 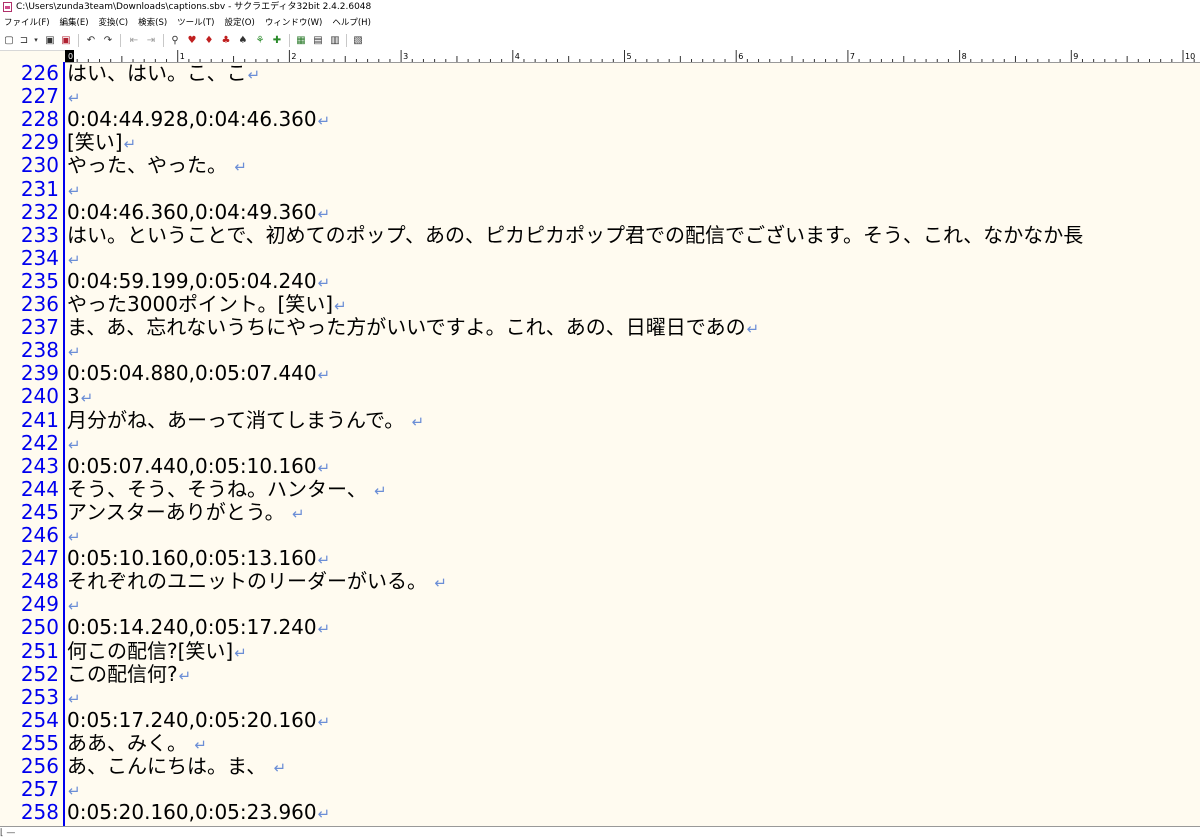 I want to click on line-text: はい、はい。こ、こ↵, so click(x=163, y=74).